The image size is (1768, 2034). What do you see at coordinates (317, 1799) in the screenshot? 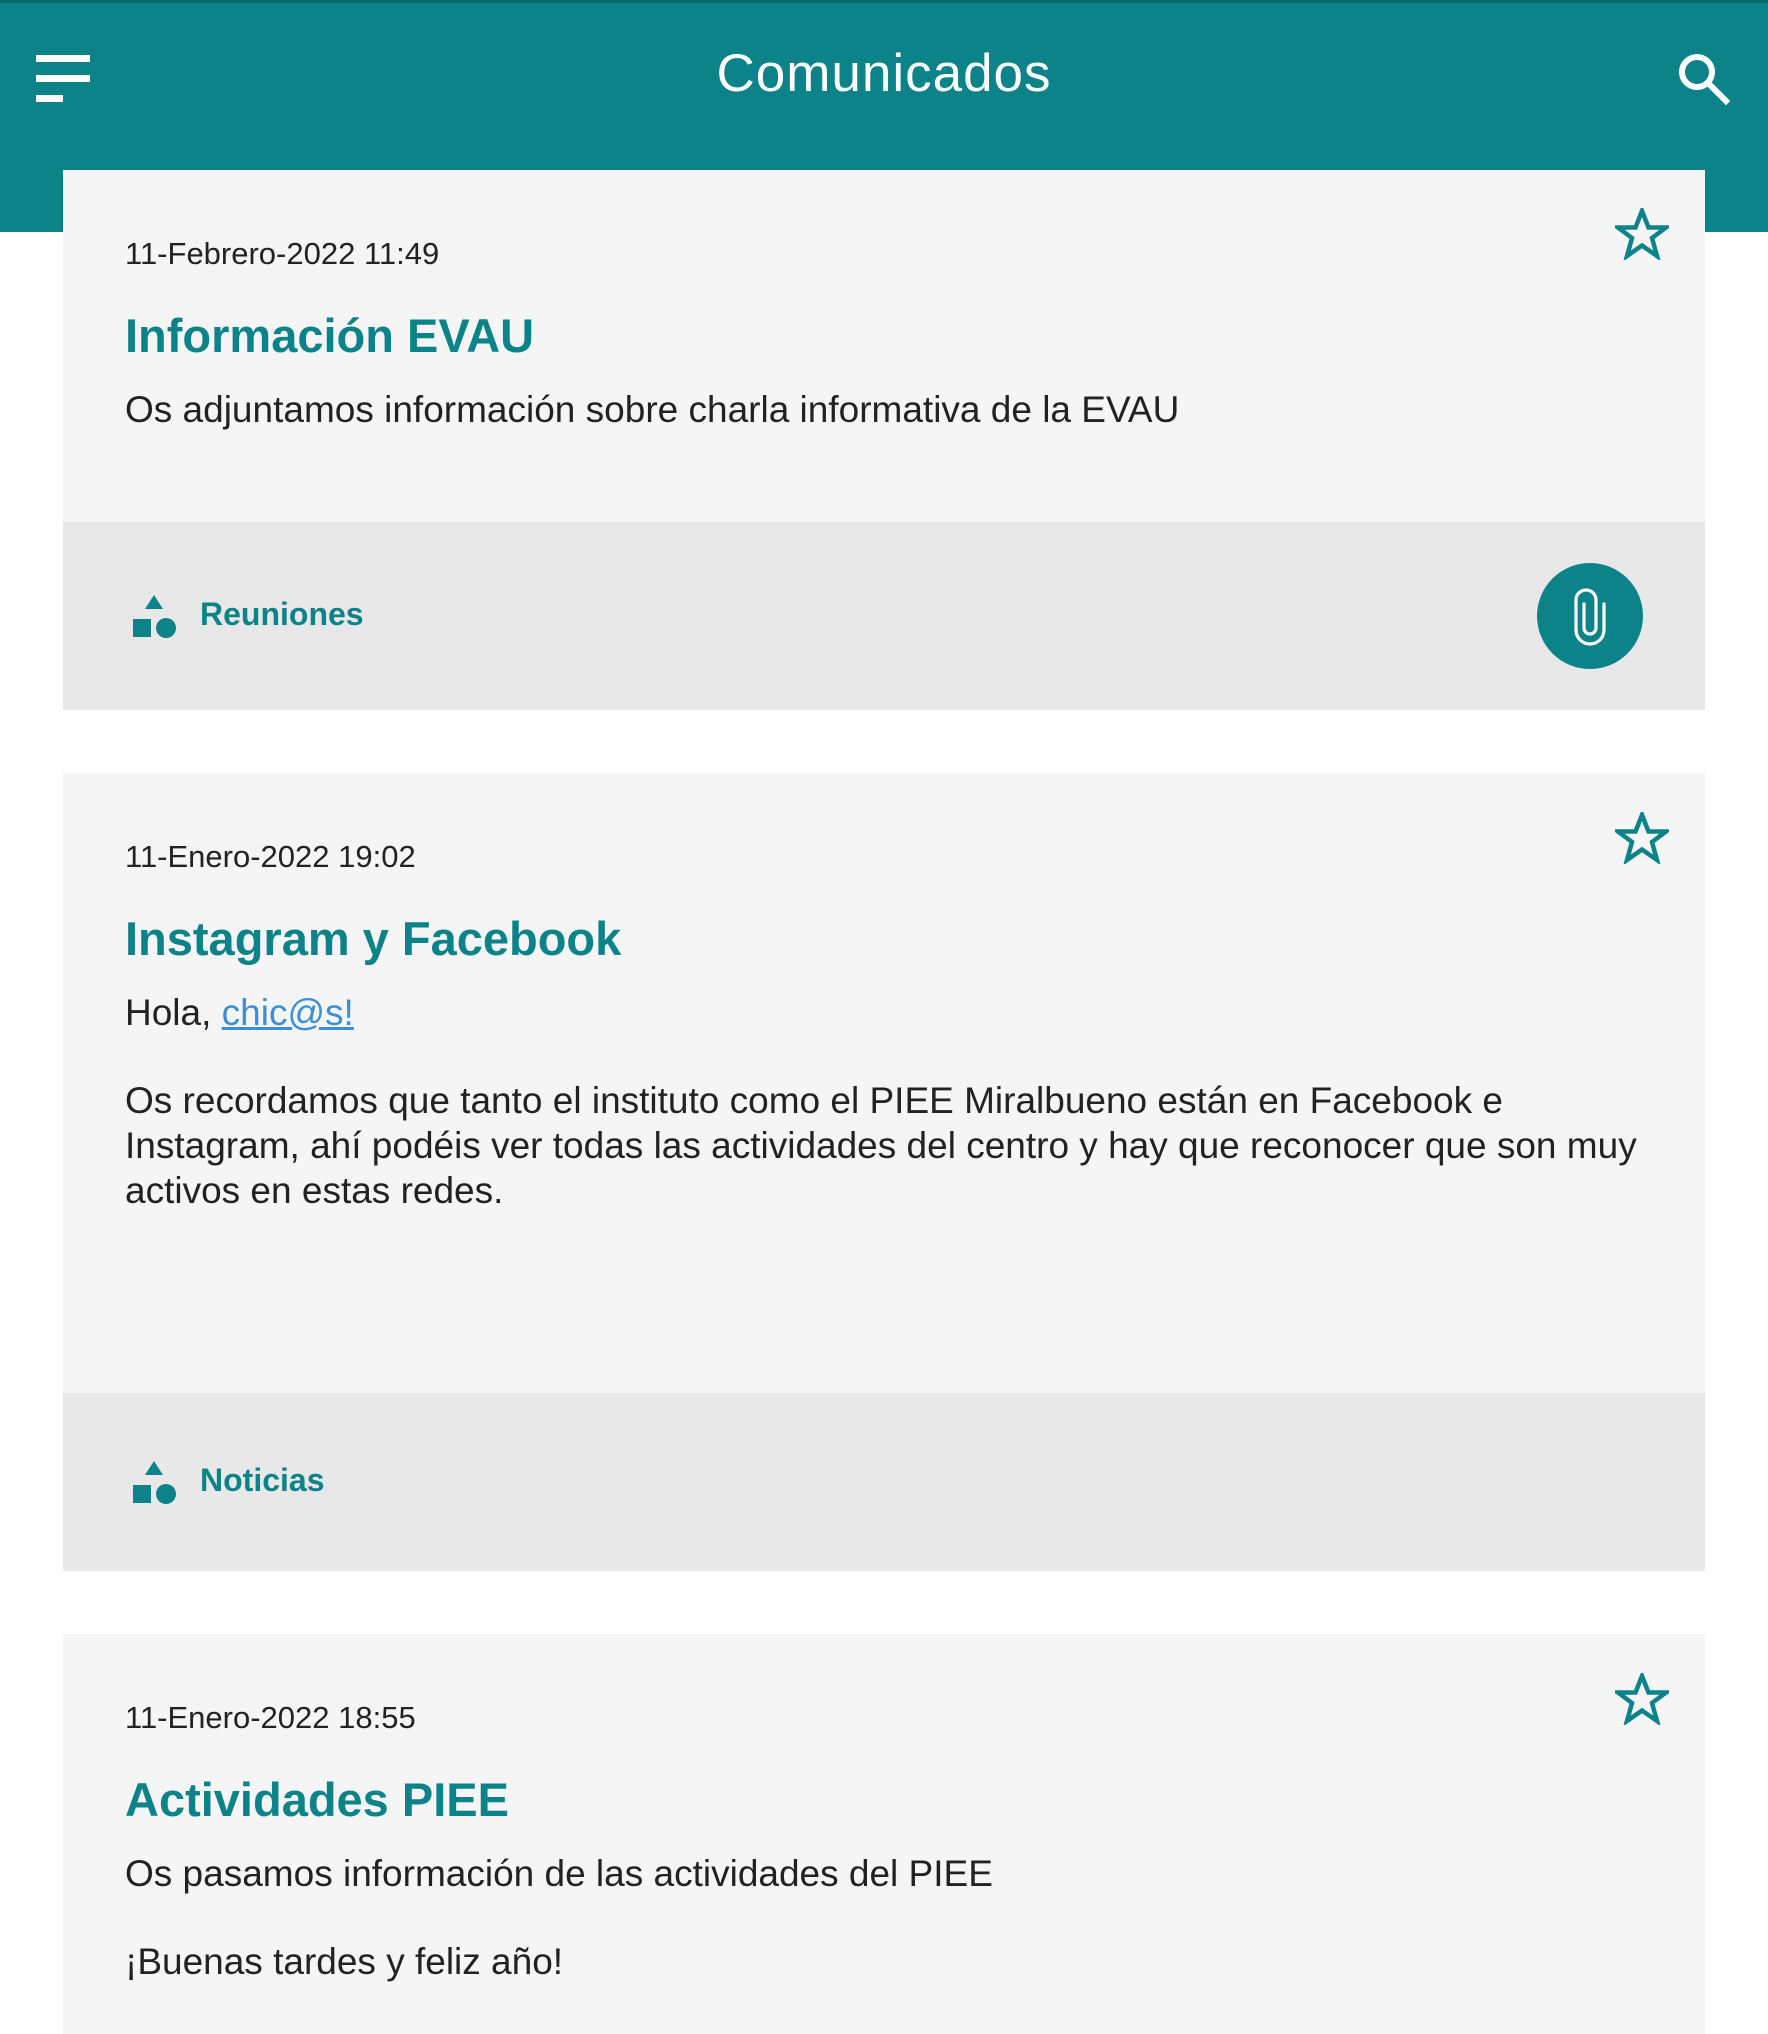
I see `message-title: Actividades PIEE` at bounding box center [317, 1799].